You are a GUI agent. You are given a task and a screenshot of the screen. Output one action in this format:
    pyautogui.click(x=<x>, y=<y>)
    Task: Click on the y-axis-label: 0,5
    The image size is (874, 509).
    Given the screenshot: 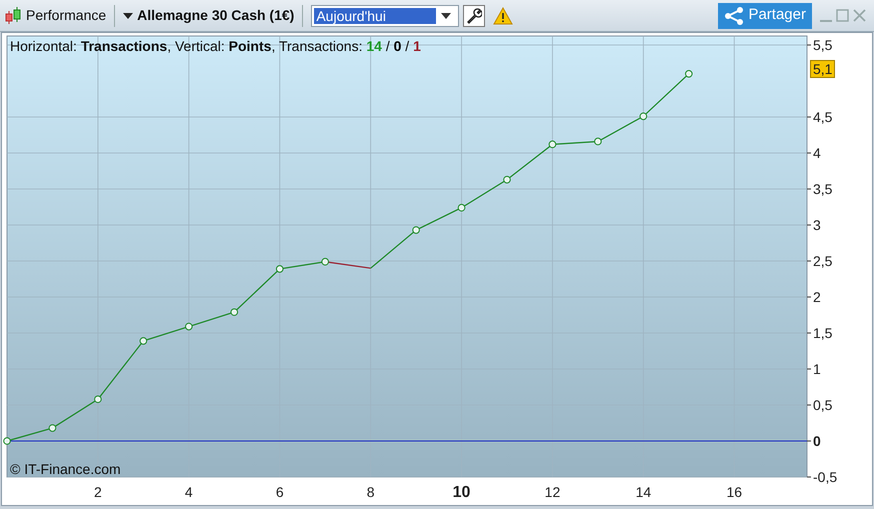 What is the action you would take?
    pyautogui.click(x=822, y=405)
    